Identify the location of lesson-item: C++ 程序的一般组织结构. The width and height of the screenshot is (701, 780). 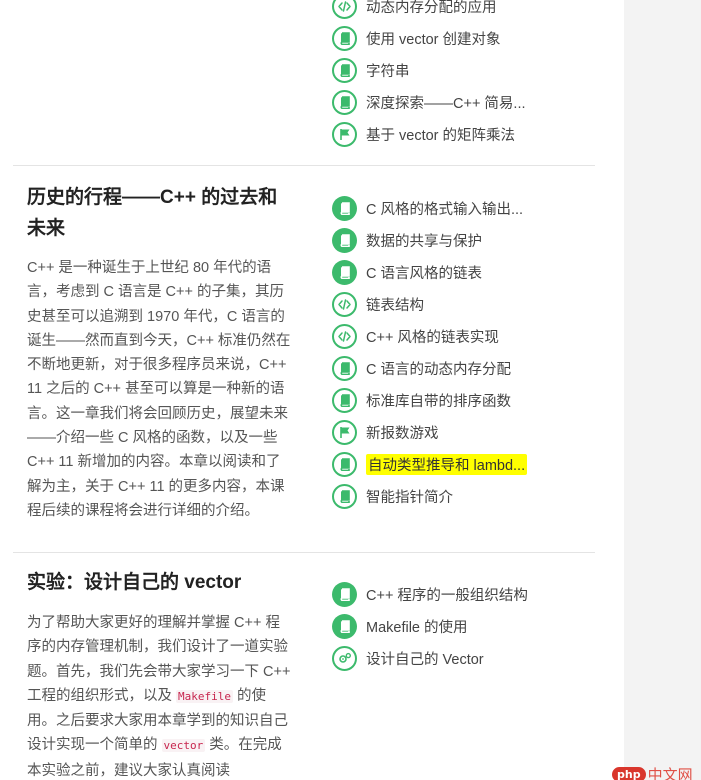
(430, 594).